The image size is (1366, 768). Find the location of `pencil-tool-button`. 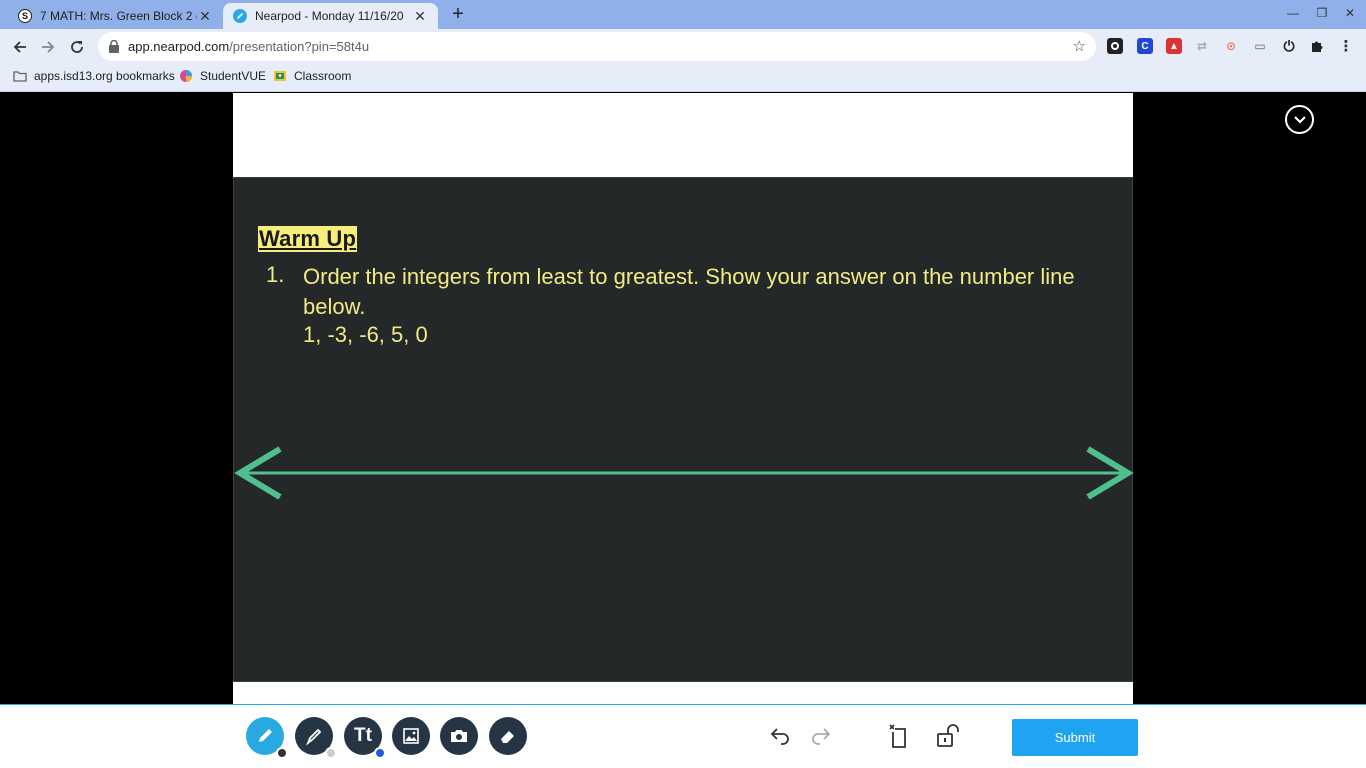

pencil-tool-button is located at coordinates (267, 738).